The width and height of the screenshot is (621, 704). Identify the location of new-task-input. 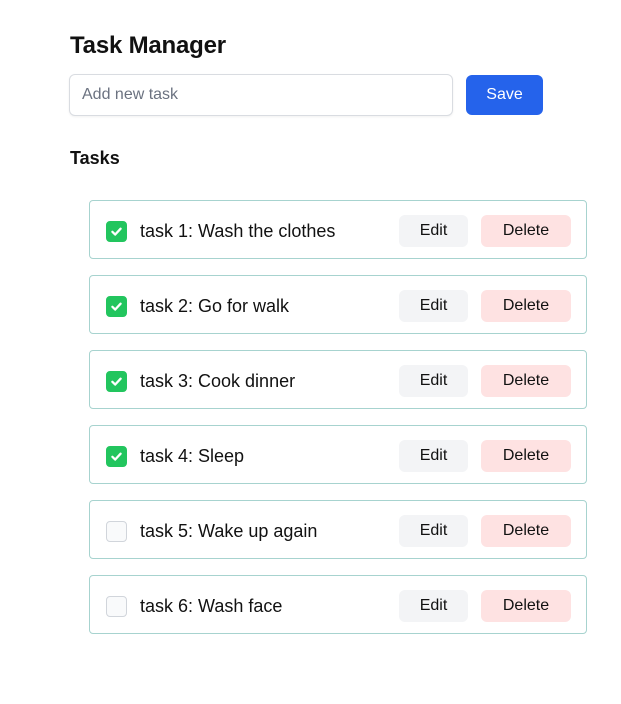
(261, 95).